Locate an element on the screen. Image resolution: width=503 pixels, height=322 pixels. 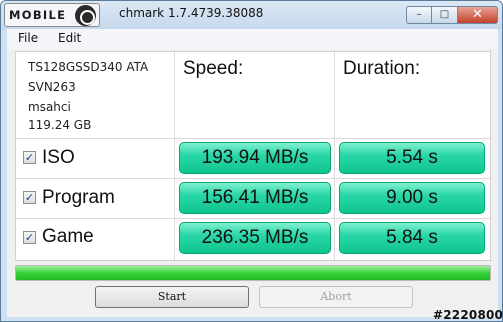
program-speed-result: 156.41 MB/s is located at coordinates (255, 198).